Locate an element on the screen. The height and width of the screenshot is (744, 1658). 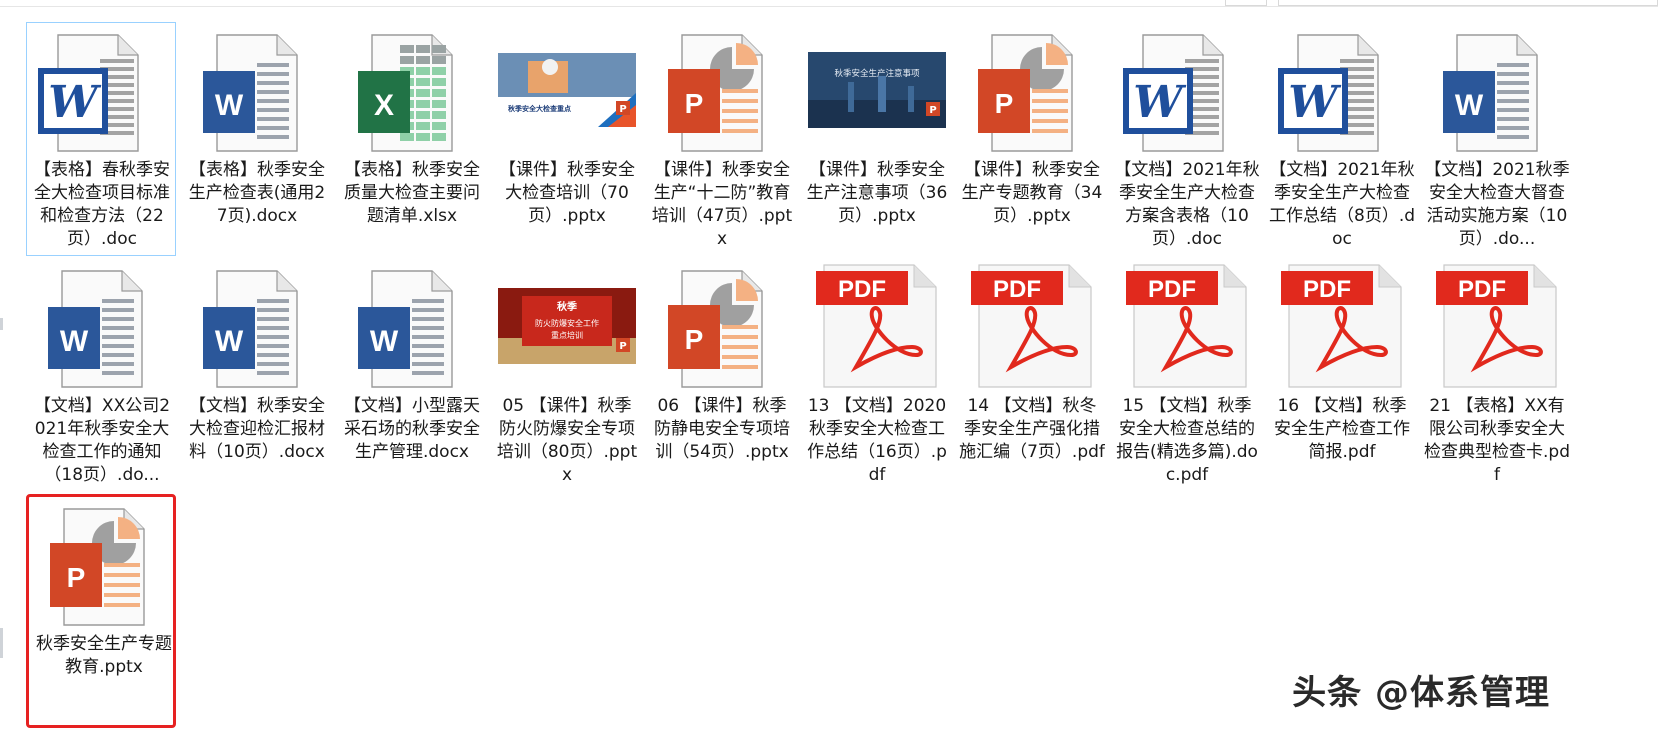
file-item: X 【表格】秋季安全质量大检查主要问题清单.xlsx is located at coordinates (411, 139).